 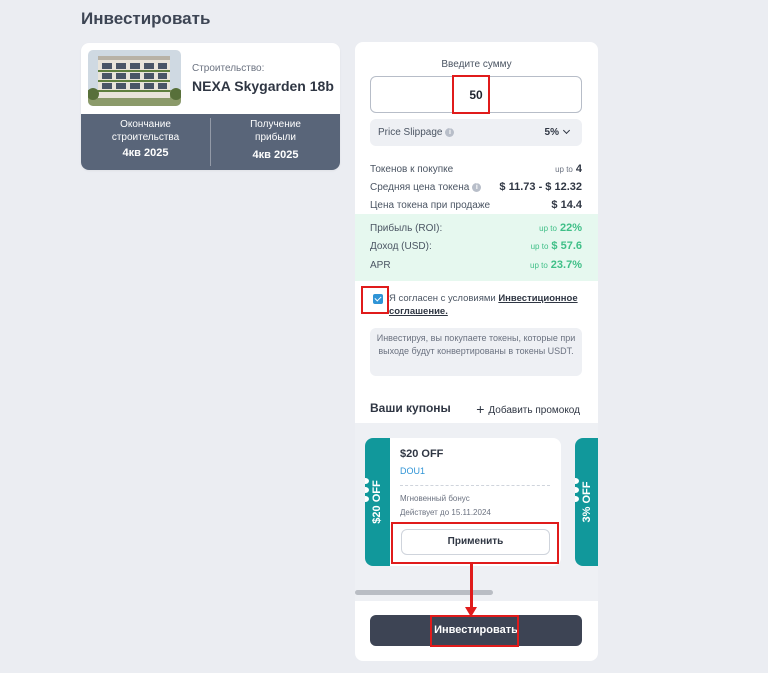 I want to click on avg-price-label-wrap: Средняя цена токена i, so click(x=426, y=187).